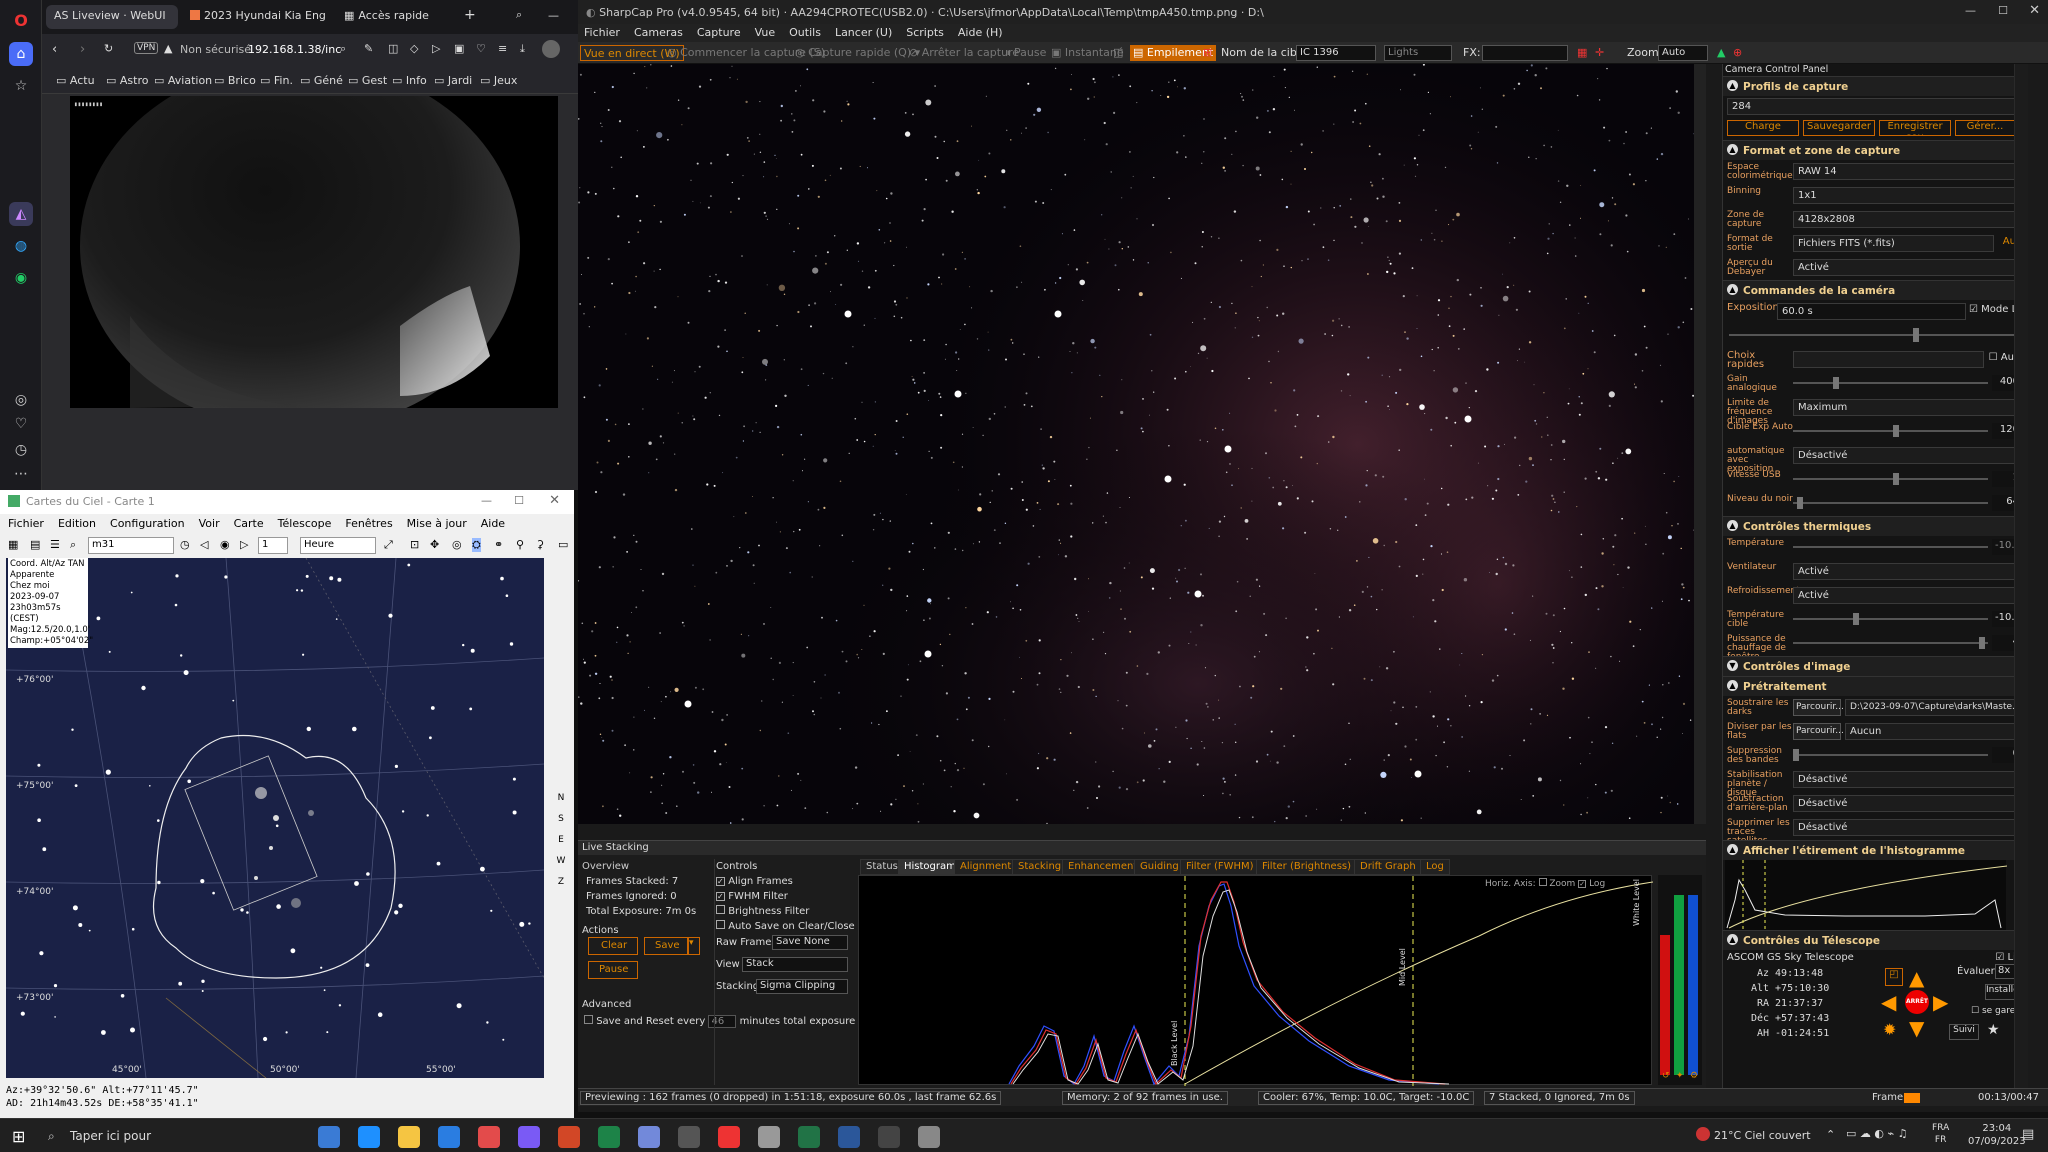 The width and height of the screenshot is (2048, 1152). Describe the element at coordinates (563, 544) in the screenshot. I see `panel-icon: ▭` at that location.